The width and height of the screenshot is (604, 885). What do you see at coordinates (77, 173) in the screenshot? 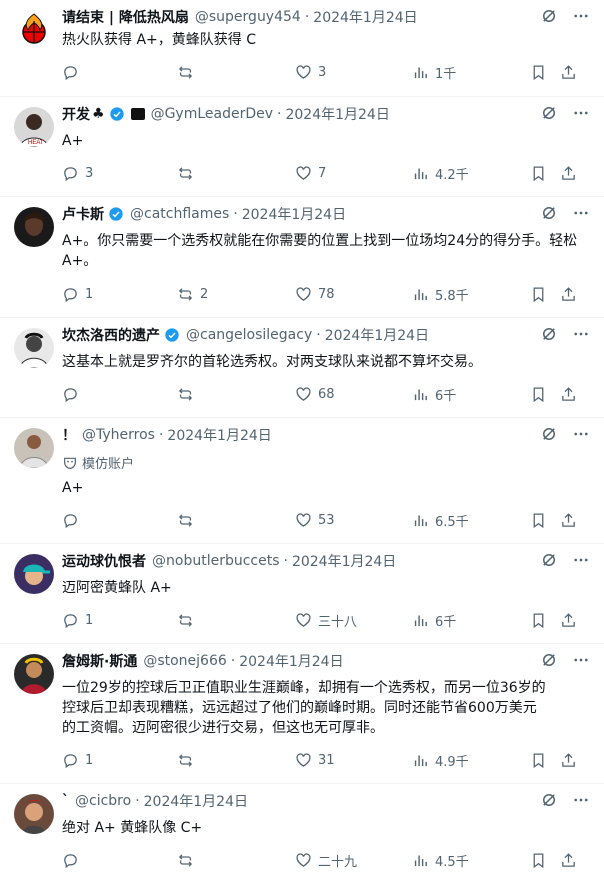
I see `reply-button: 3` at bounding box center [77, 173].